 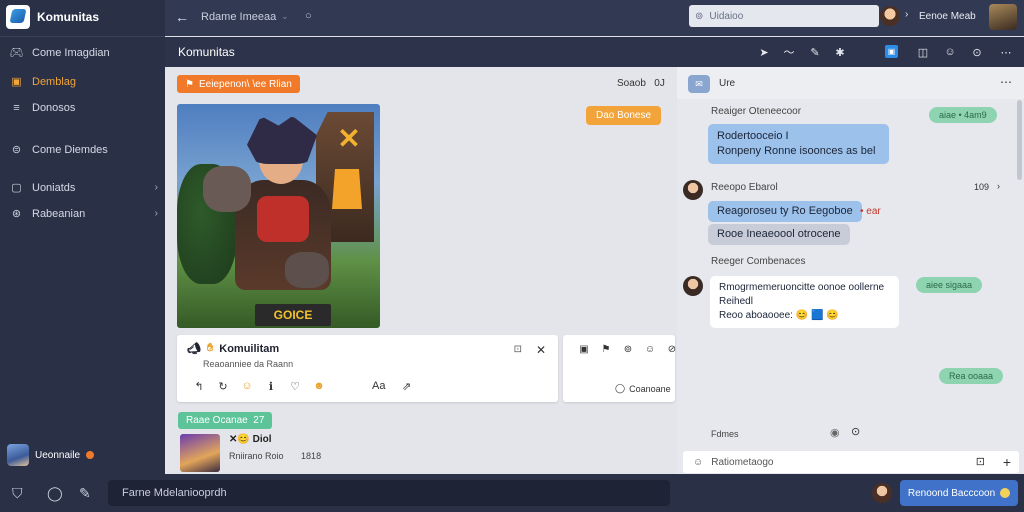 What do you see at coordinates (275, 456) in the screenshot?
I see `mini-post-meta: Rniirano Roio 1818` at bounding box center [275, 456].